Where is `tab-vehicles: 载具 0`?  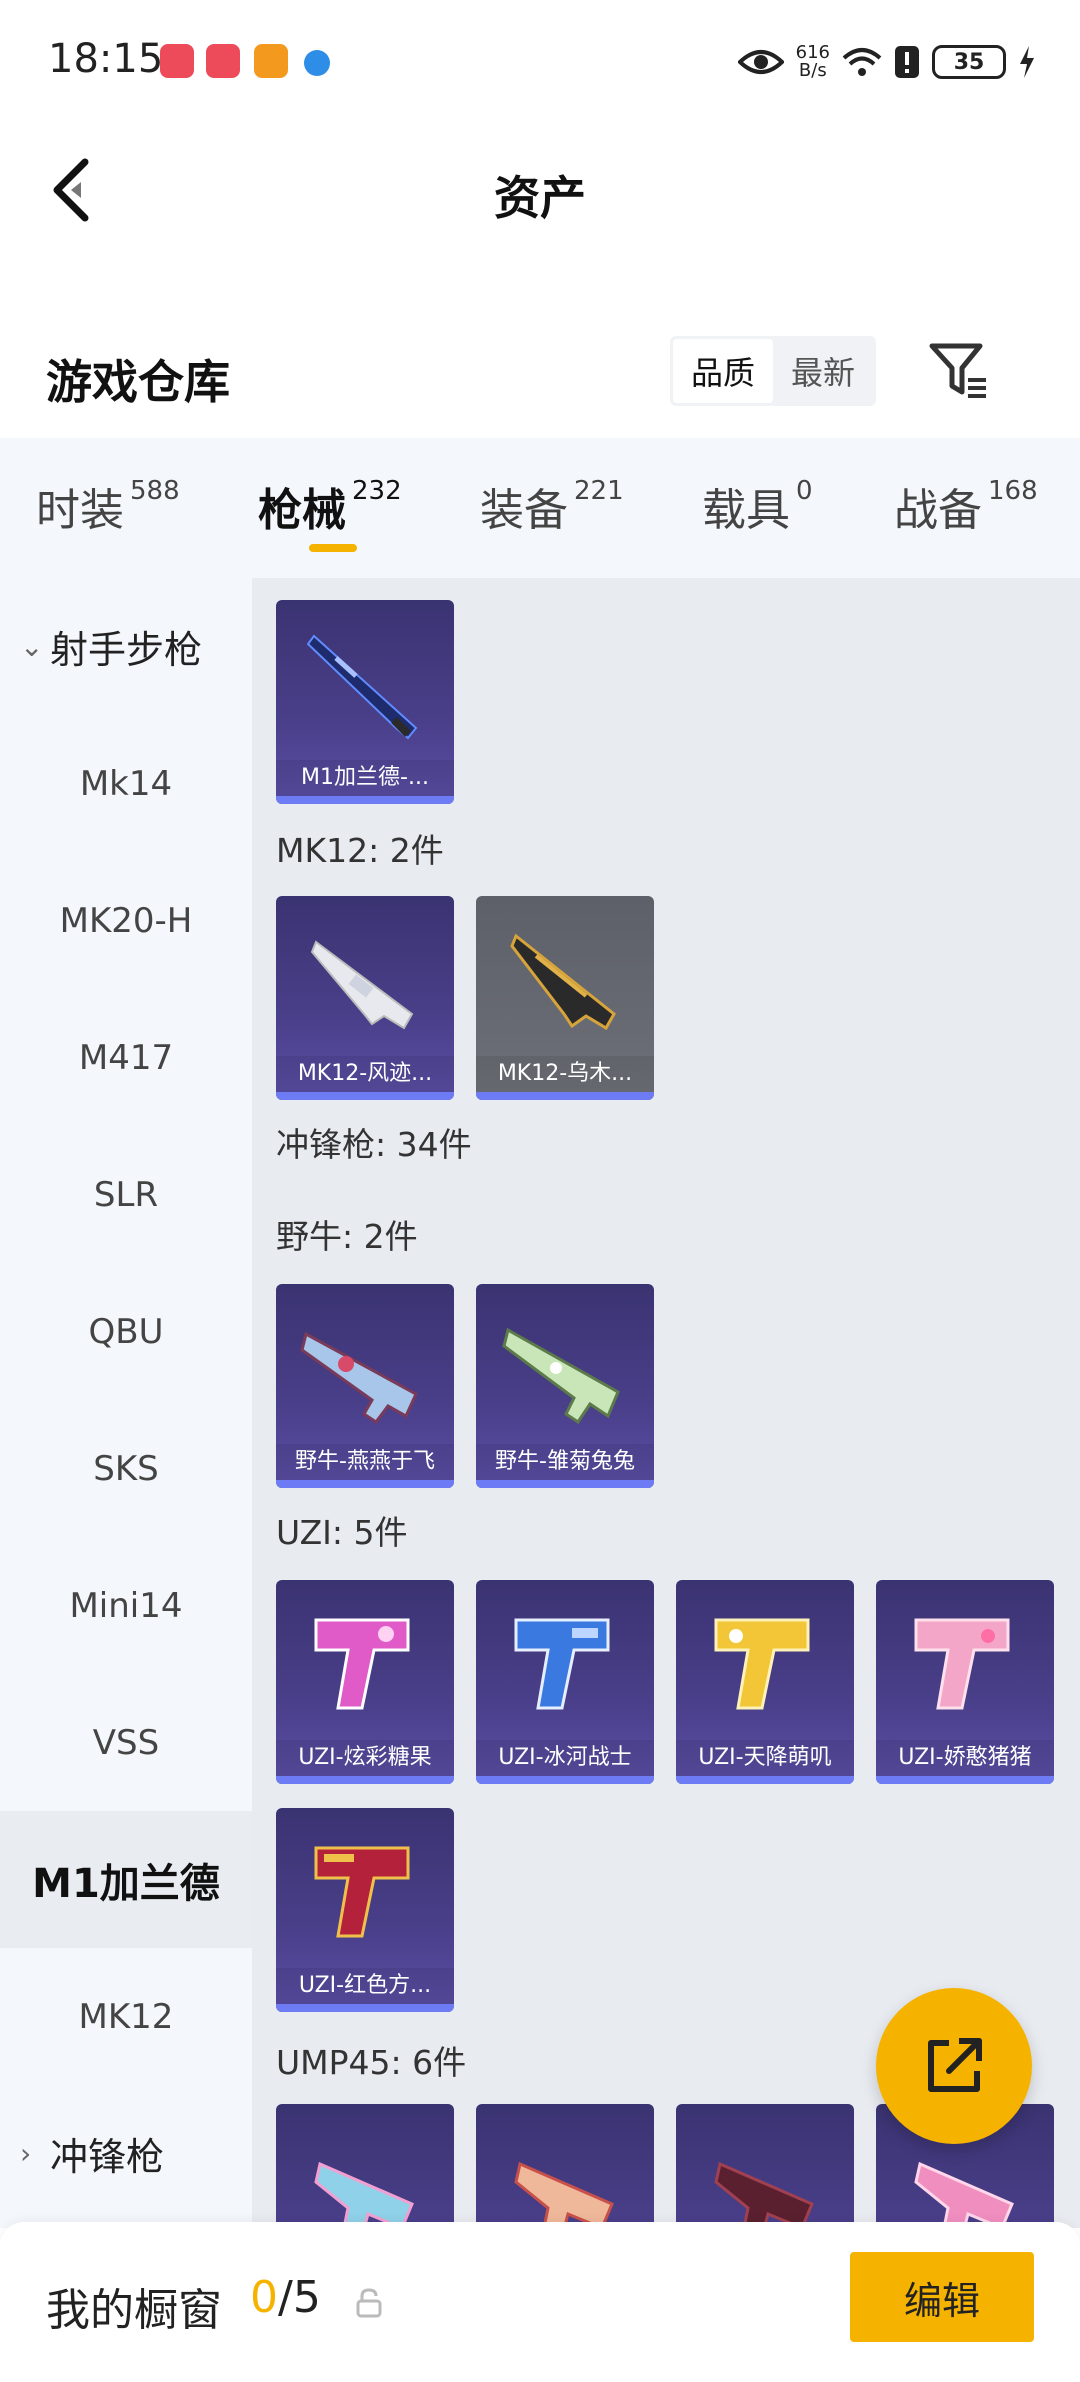
tab-vehicles: 载具 0 is located at coordinates (757, 506).